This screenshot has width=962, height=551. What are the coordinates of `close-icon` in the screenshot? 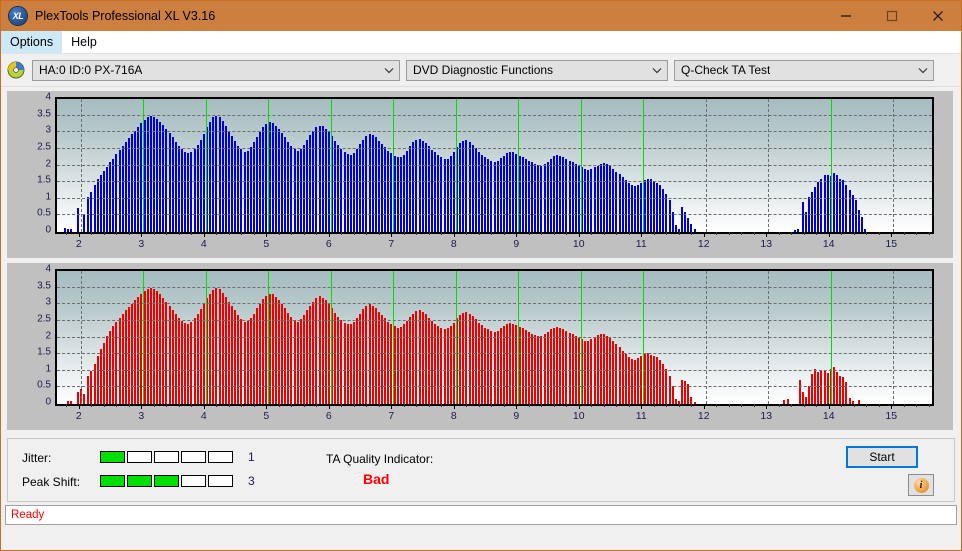 It's located at (938, 16).